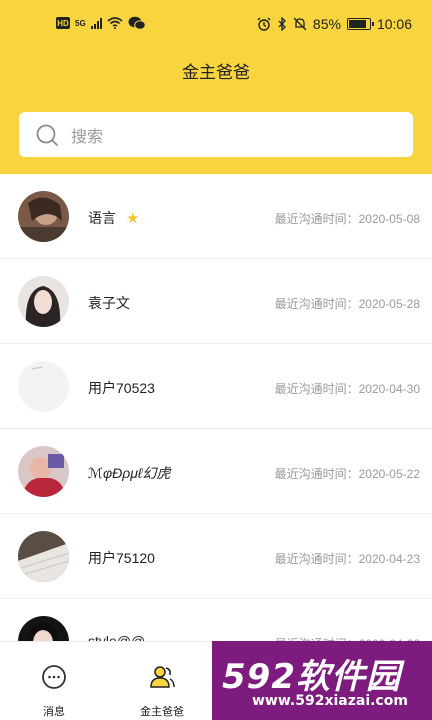  What do you see at coordinates (87, 137) in the screenshot?
I see `search-placeholder: 搜索` at bounding box center [87, 137].